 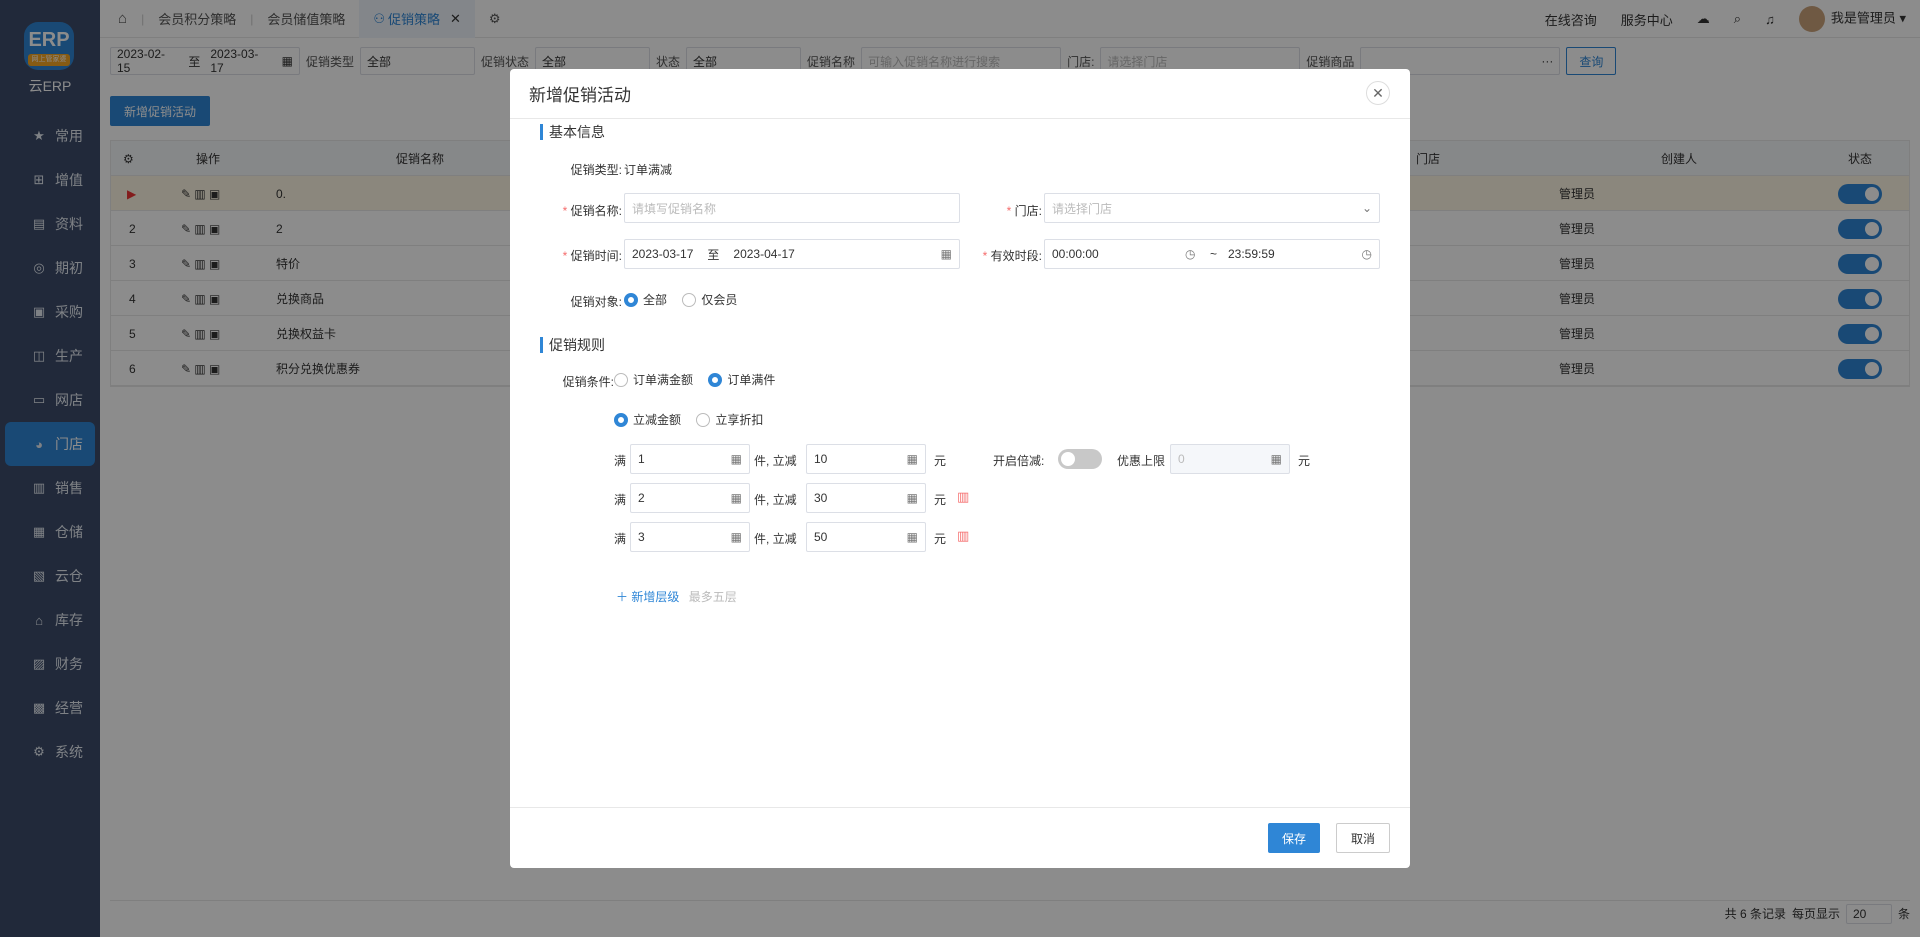 I want to click on promo-date-range: 2023-03-17 至 2023-04-17 ▦, so click(x=792, y=254).